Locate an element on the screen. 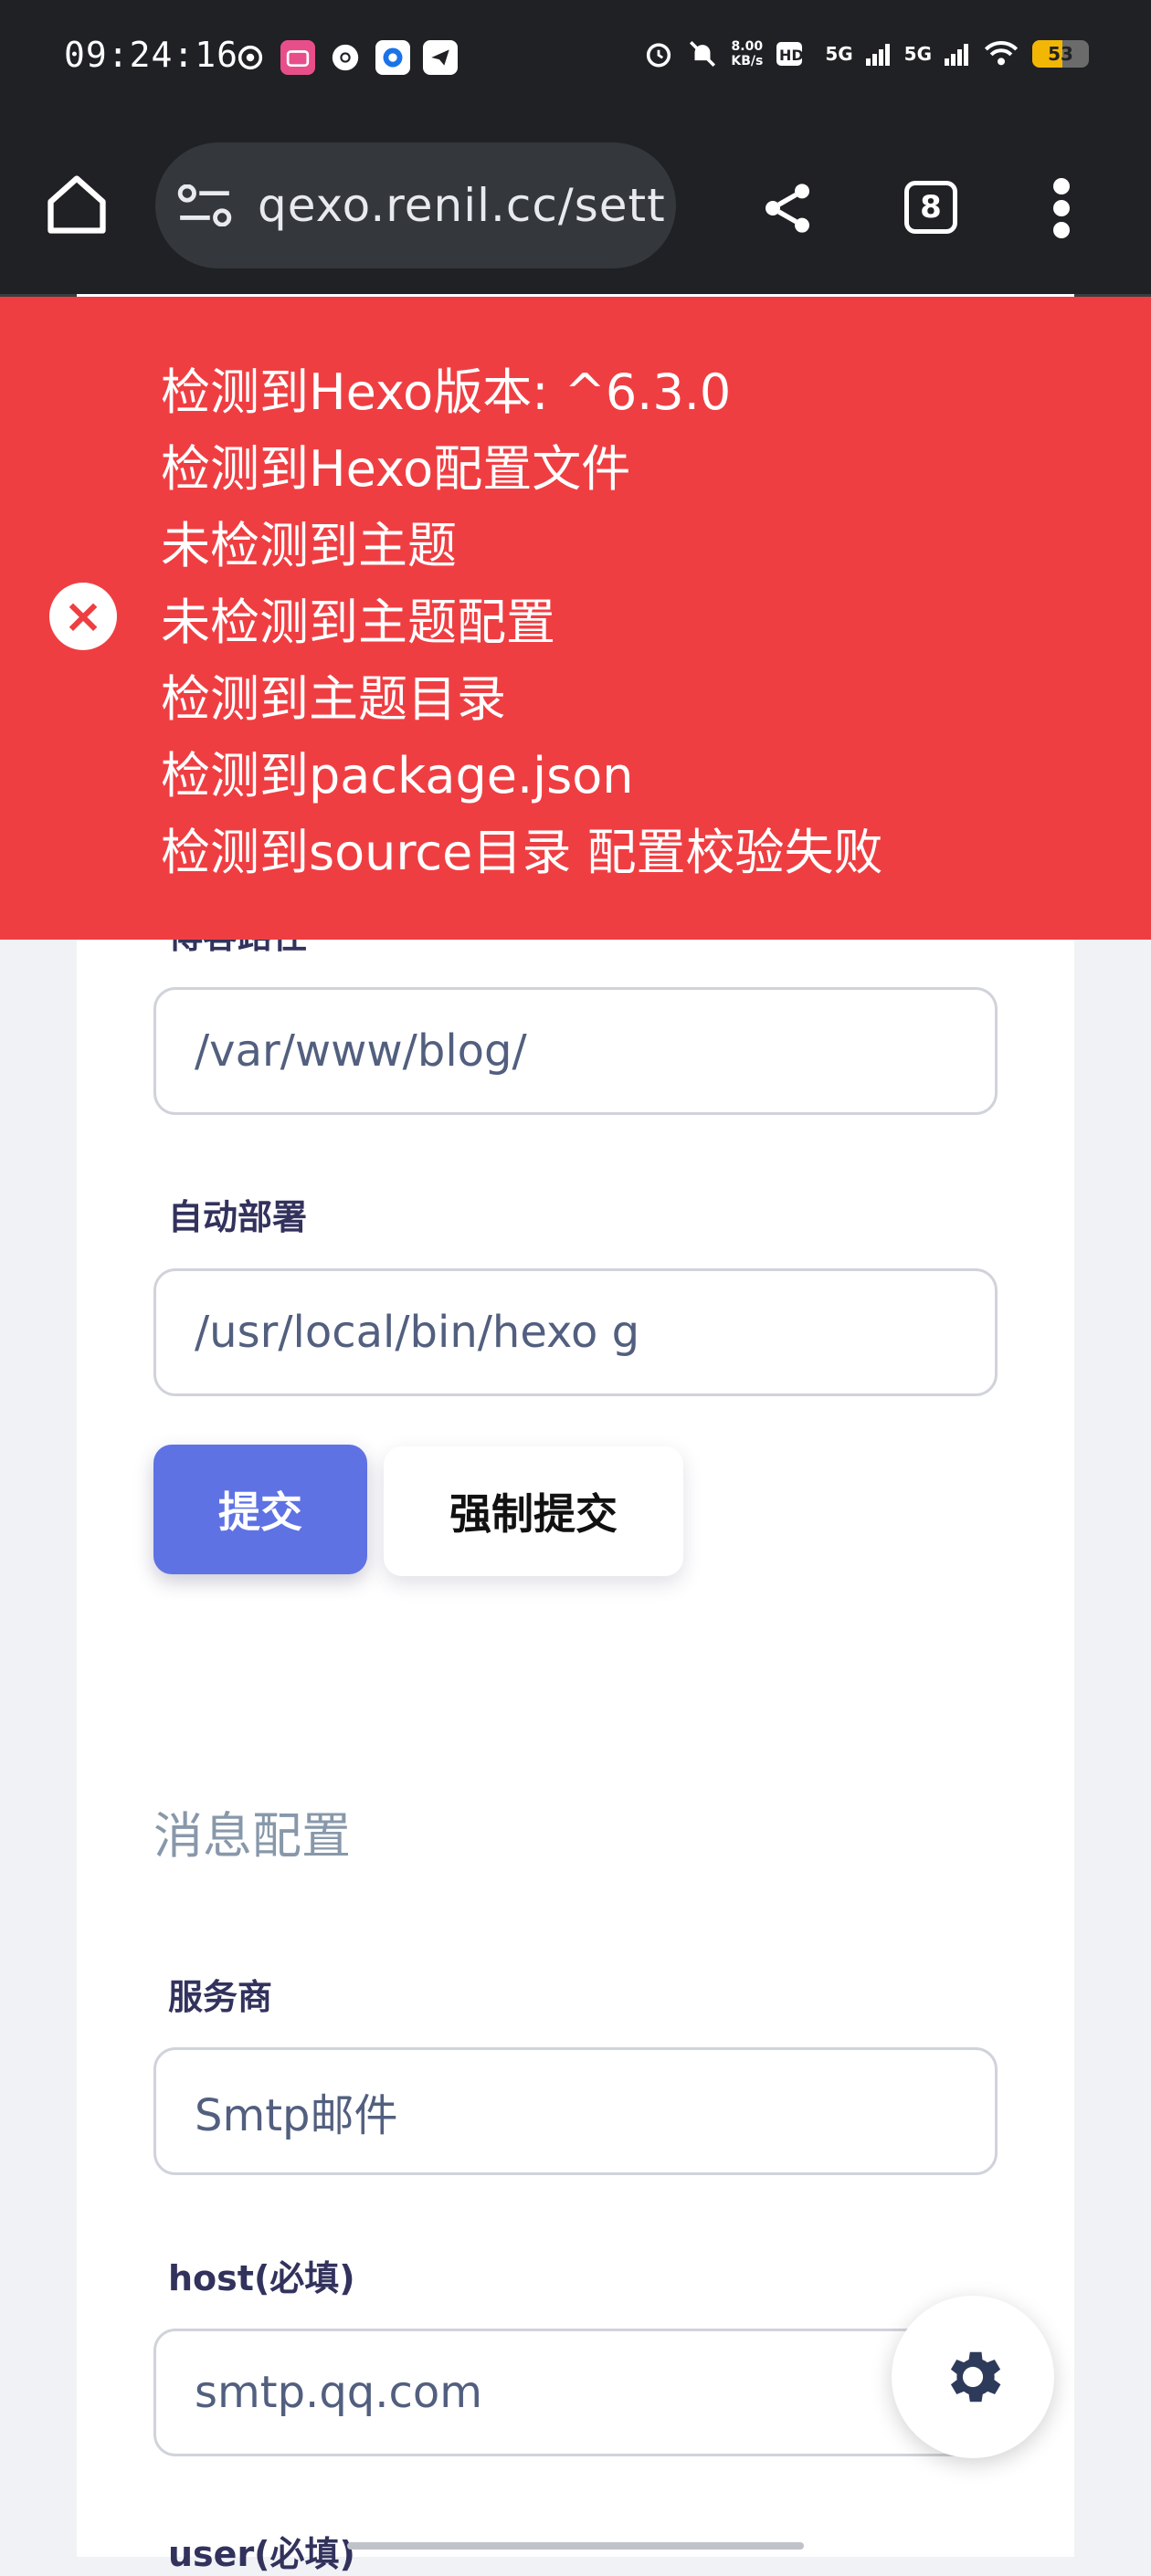  notification-icons is located at coordinates (346, 57).